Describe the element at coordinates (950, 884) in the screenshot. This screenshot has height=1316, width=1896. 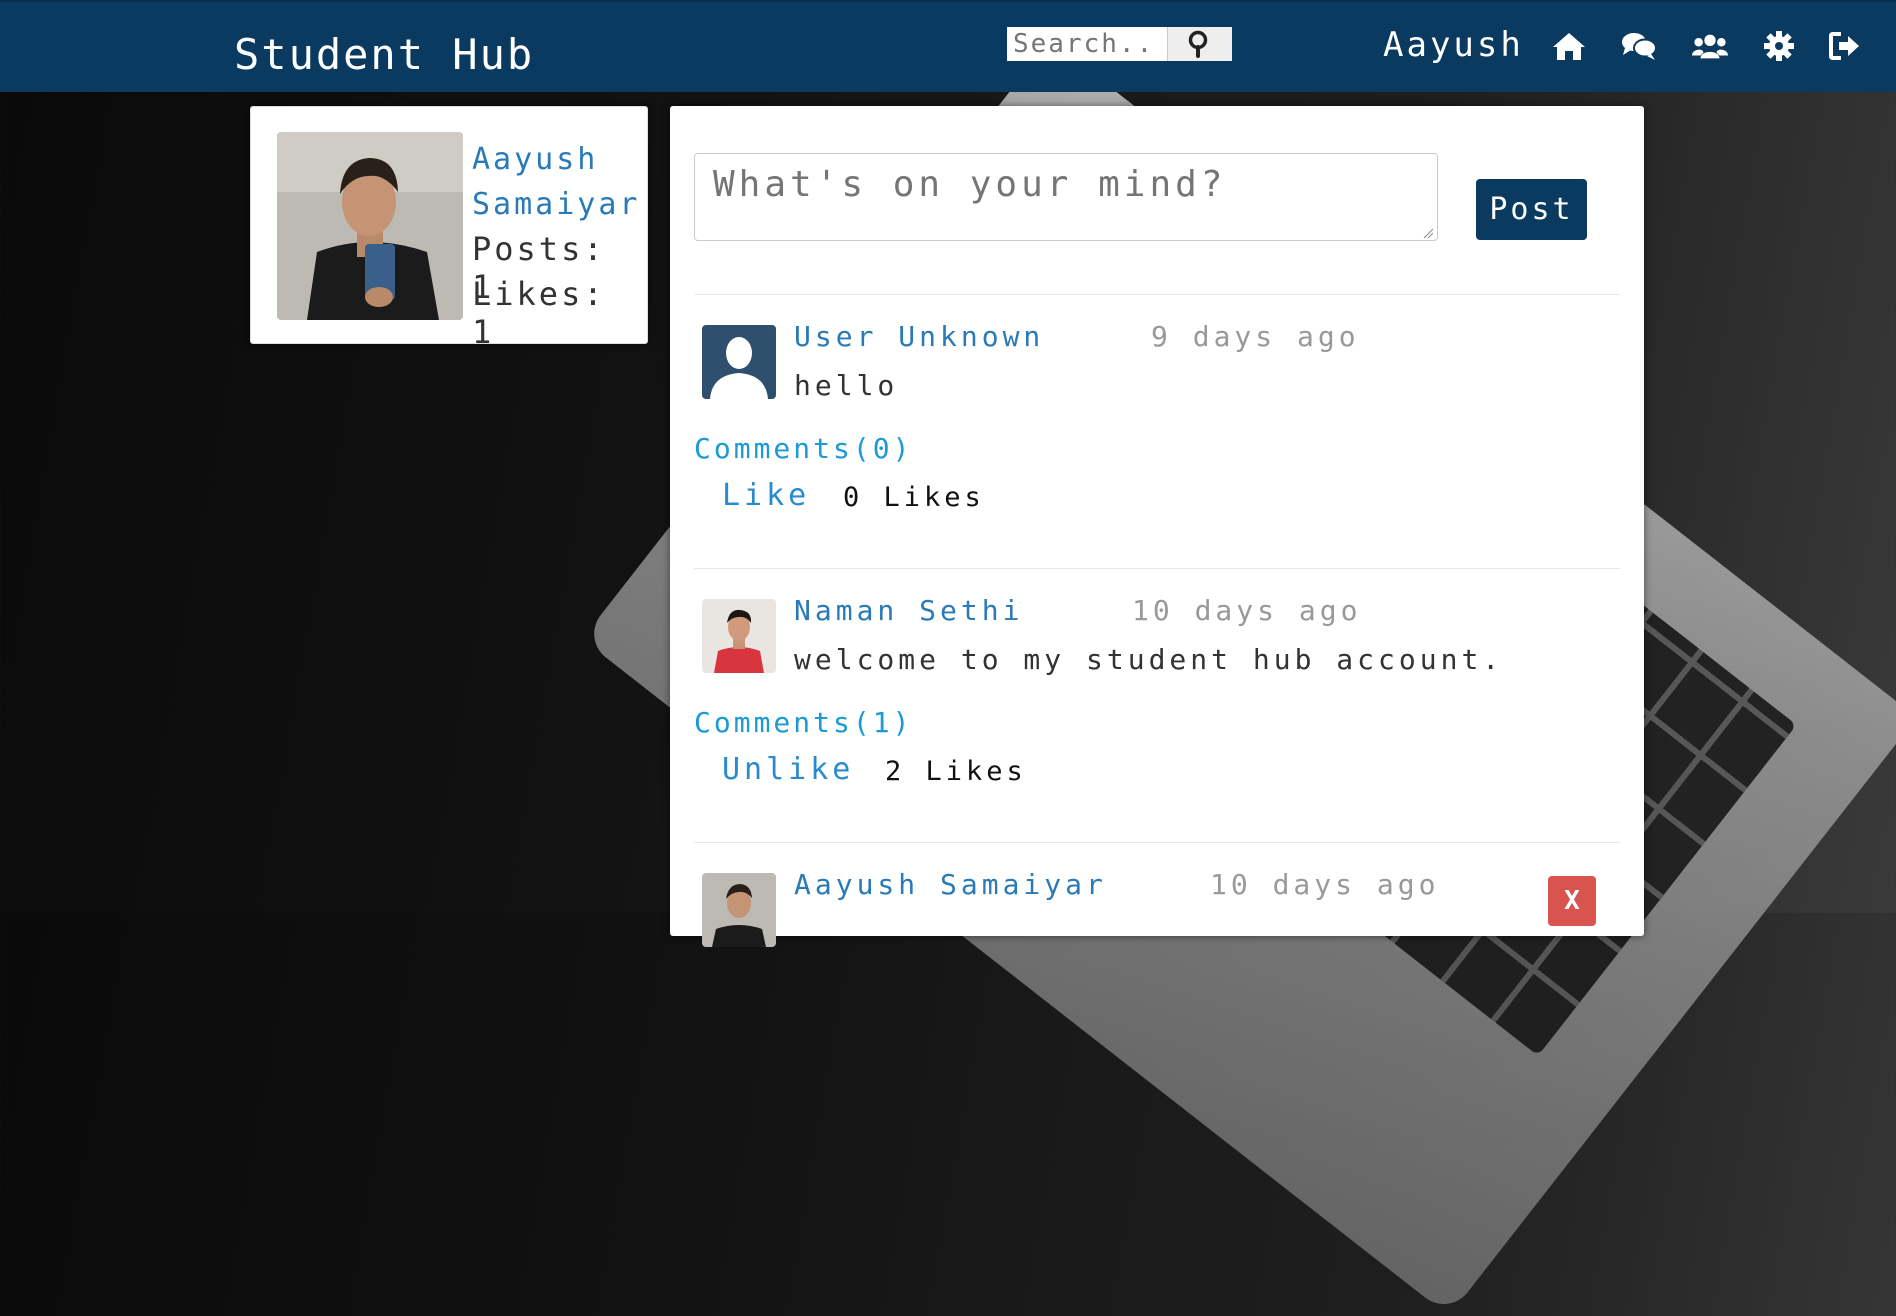
I see `post-author: Aayush Samaiyar` at that location.